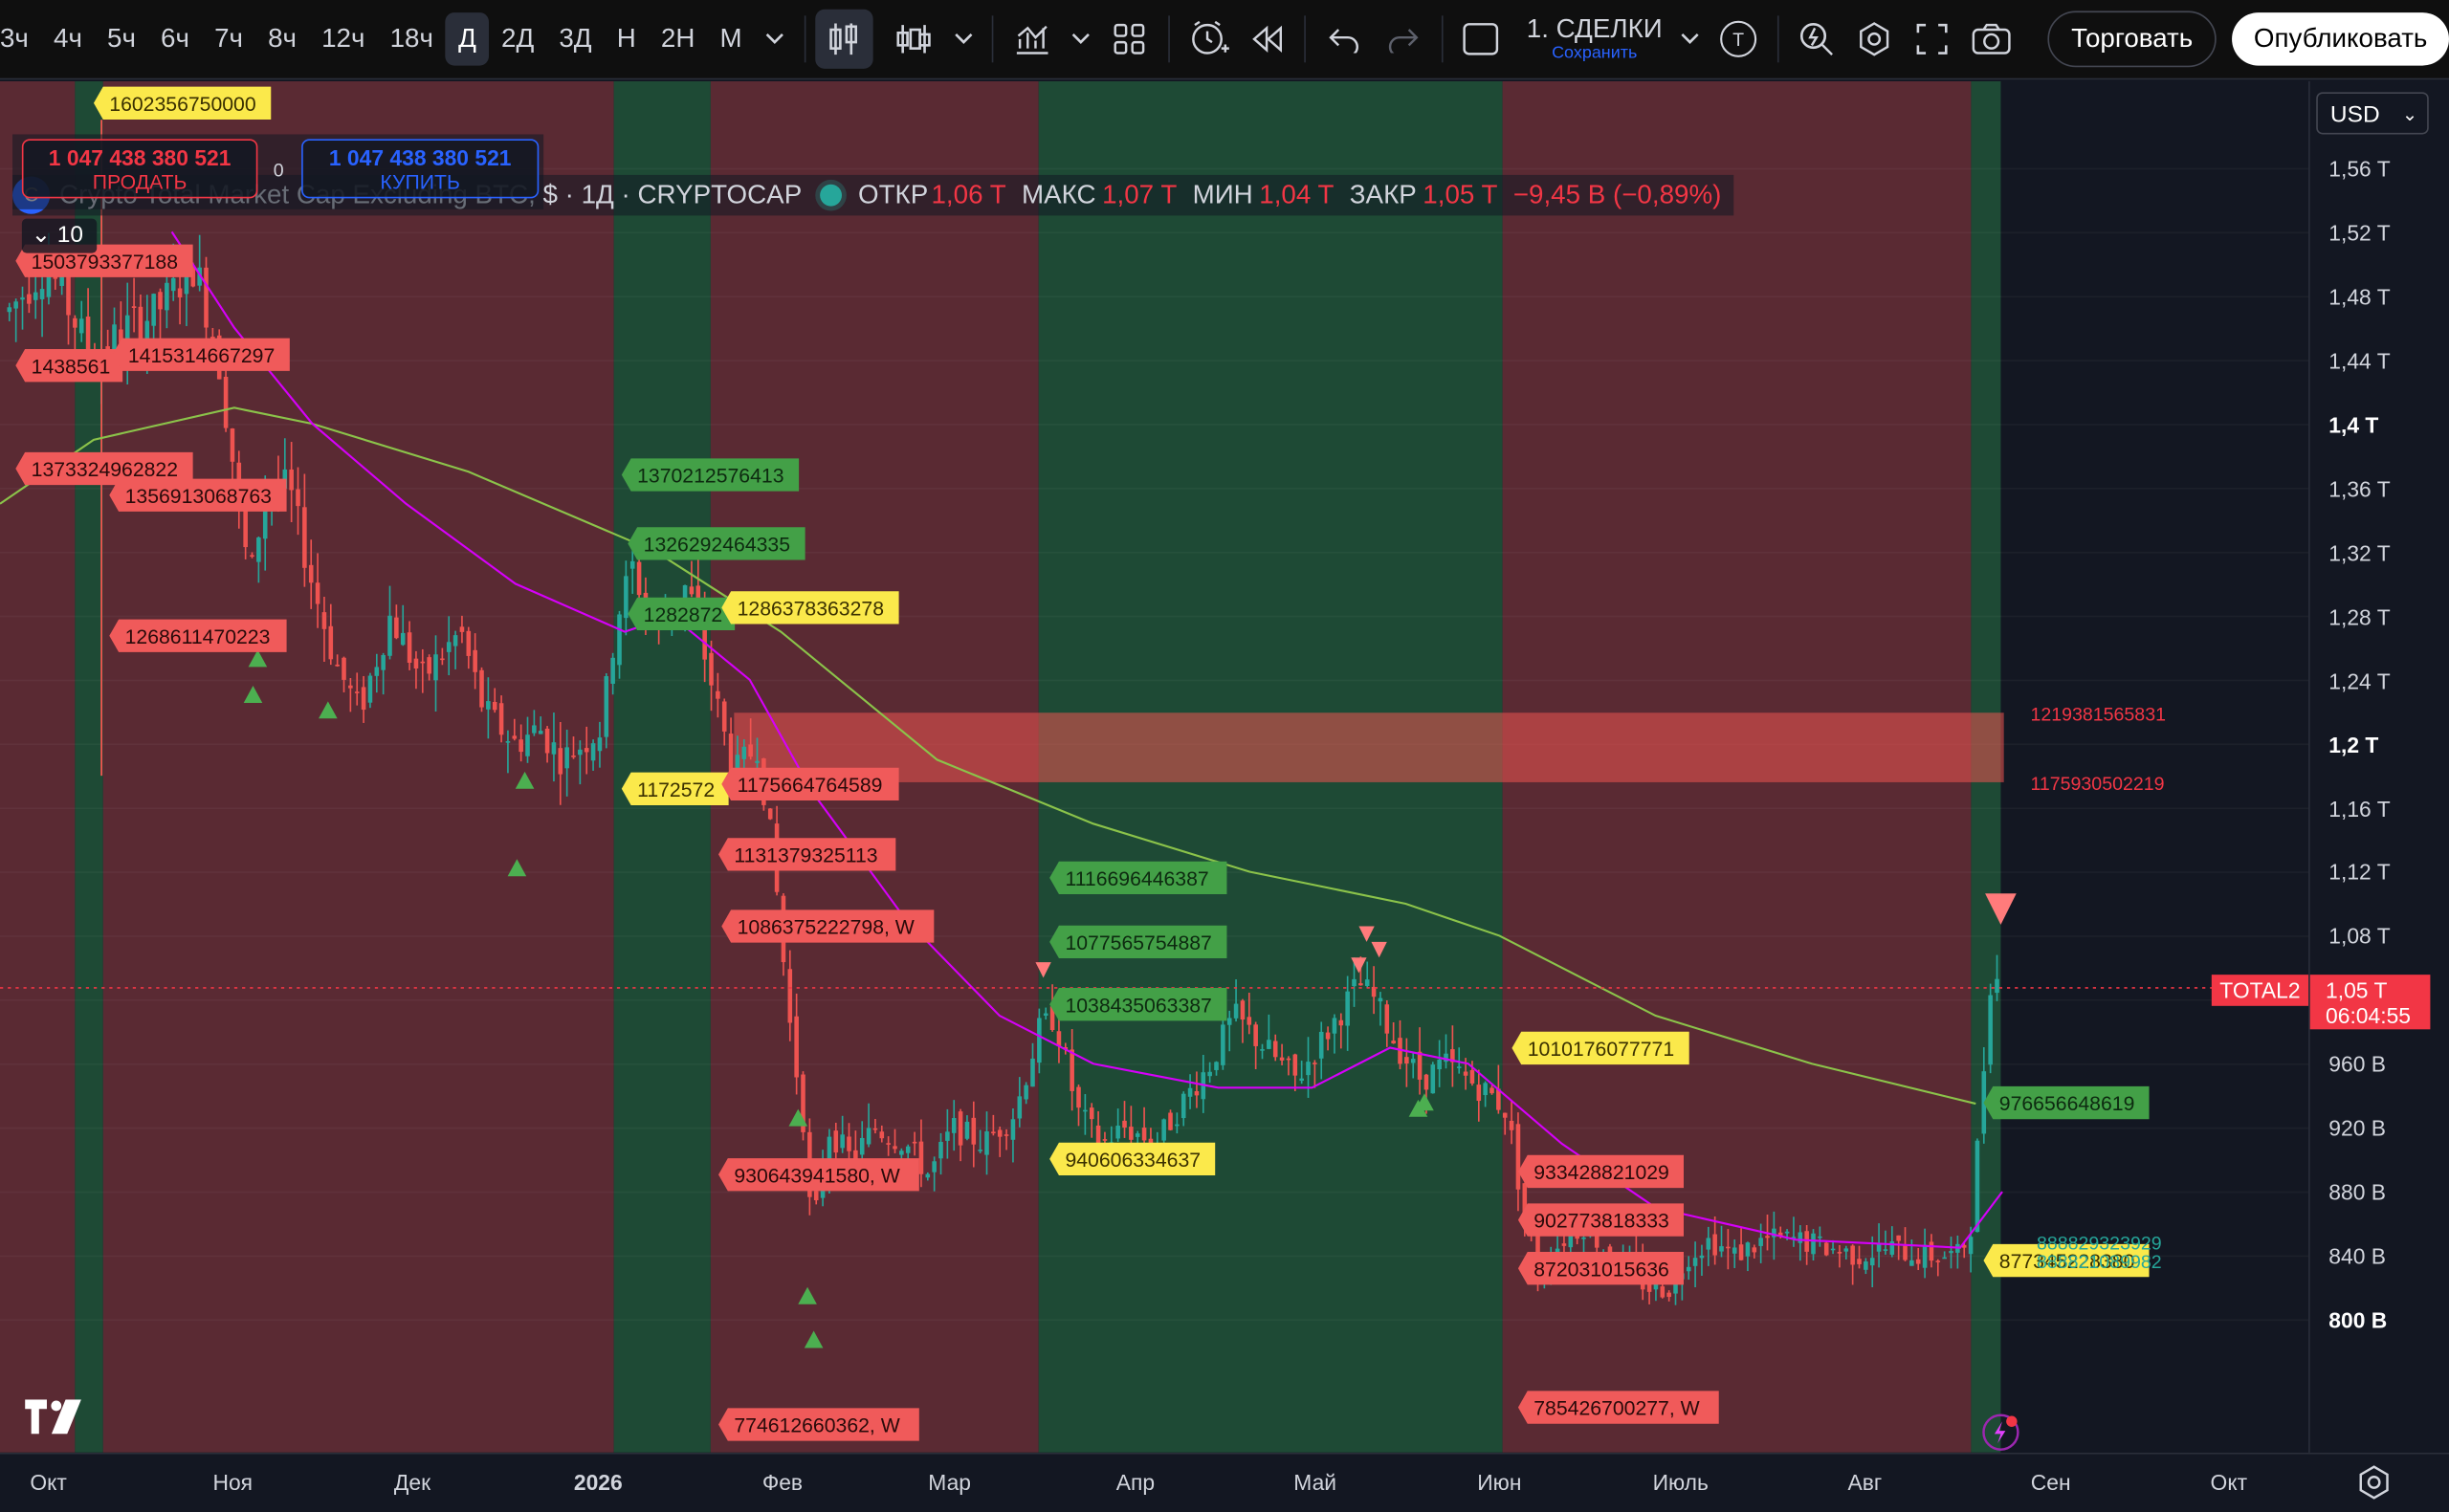 The height and width of the screenshot is (1512, 2449). What do you see at coordinates (1140, 194) in the screenshot?
I see `high-value: 1,07 T` at bounding box center [1140, 194].